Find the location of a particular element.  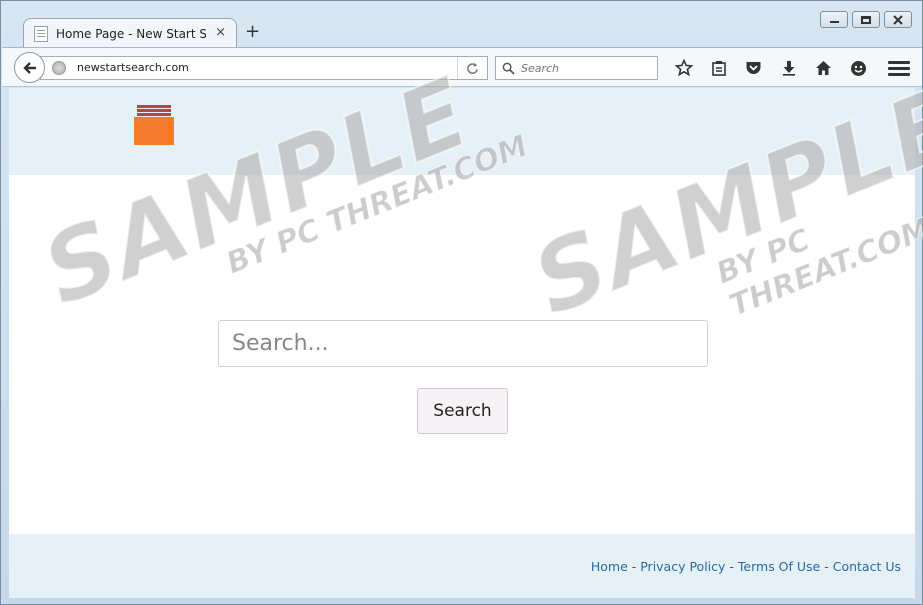

browser-tab: Home Page - New Start Se... × is located at coordinates (130, 33).